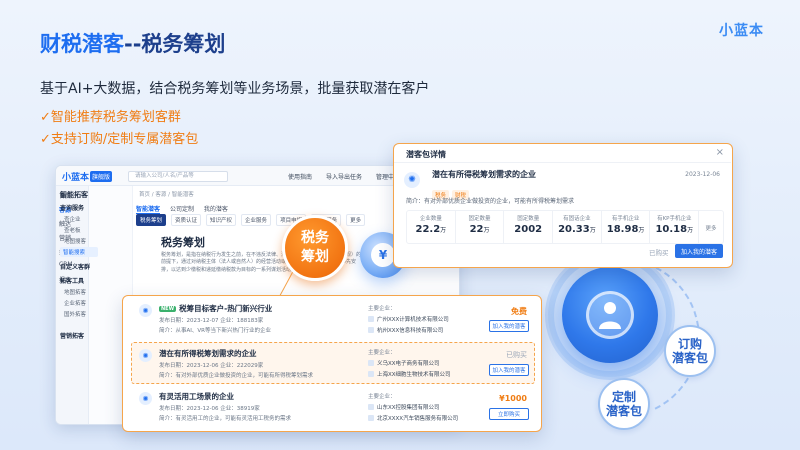  What do you see at coordinates (175, 44) in the screenshot?
I see `title-rest: --税务筹划` at bounding box center [175, 44].